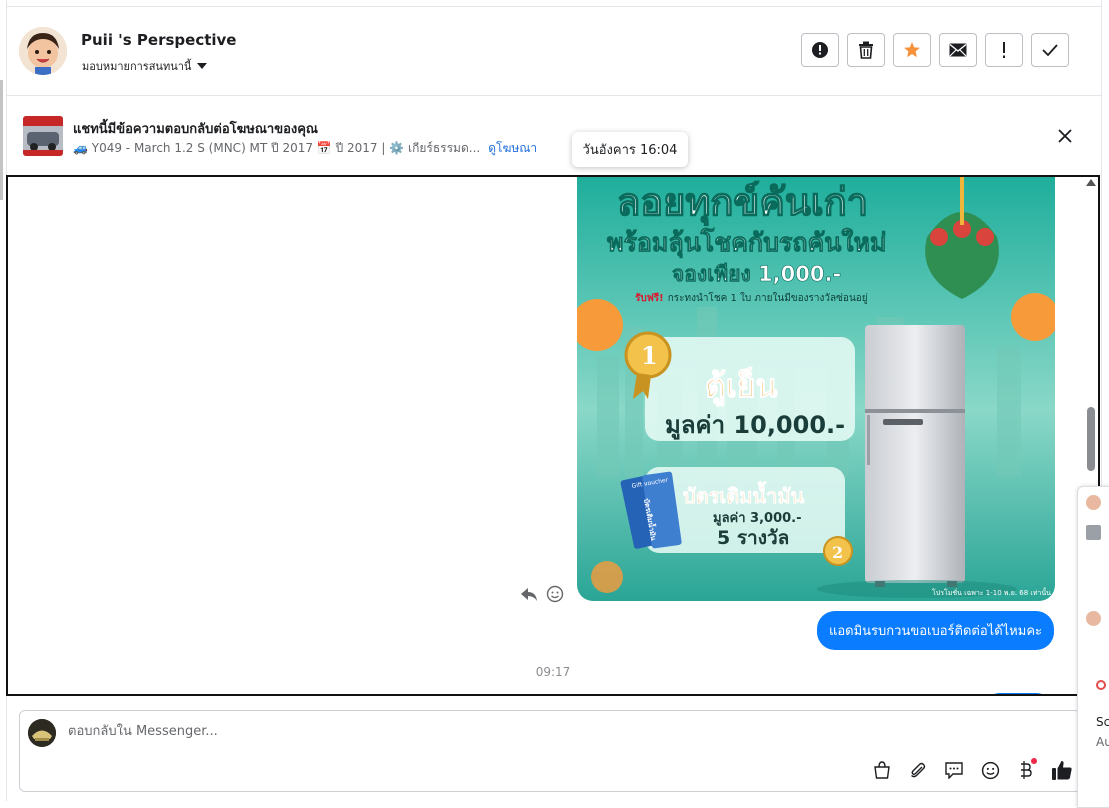 This screenshot has height=808, width=1109. Describe the element at coordinates (43, 136) in the screenshot. I see `ad-thumbnail` at that location.